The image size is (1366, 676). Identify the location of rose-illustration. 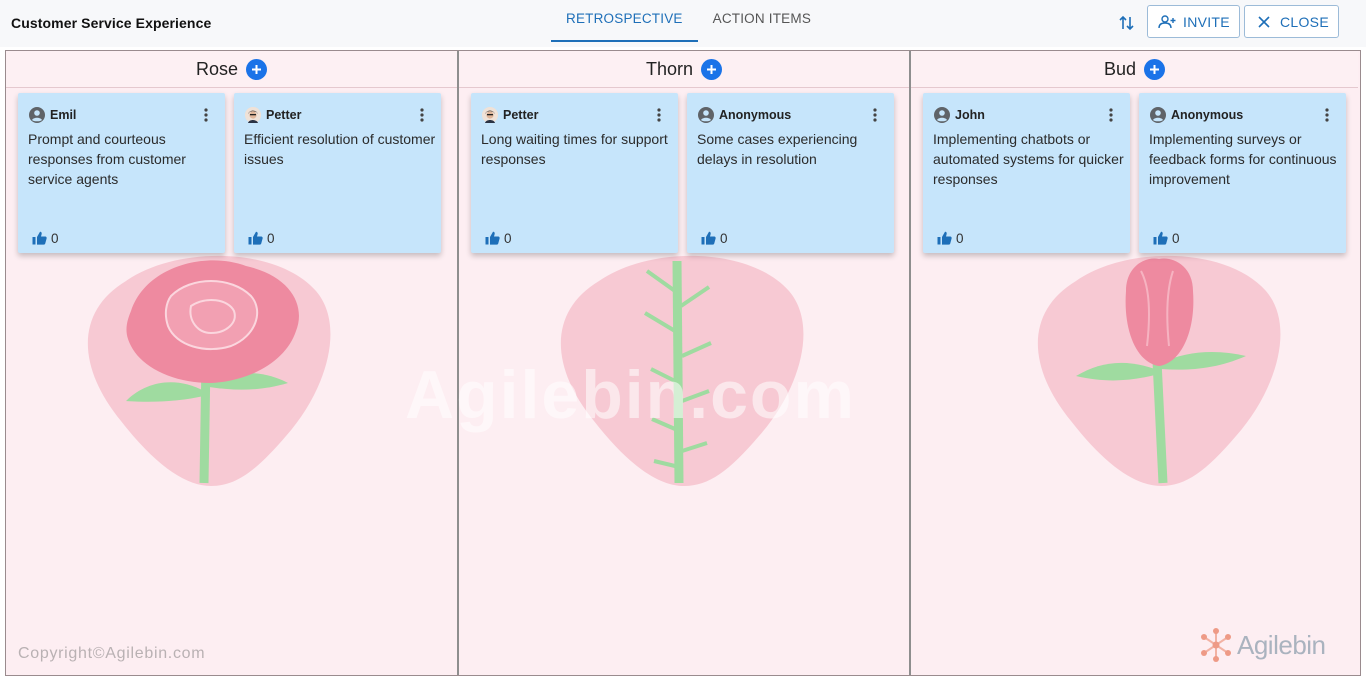
(209, 370).